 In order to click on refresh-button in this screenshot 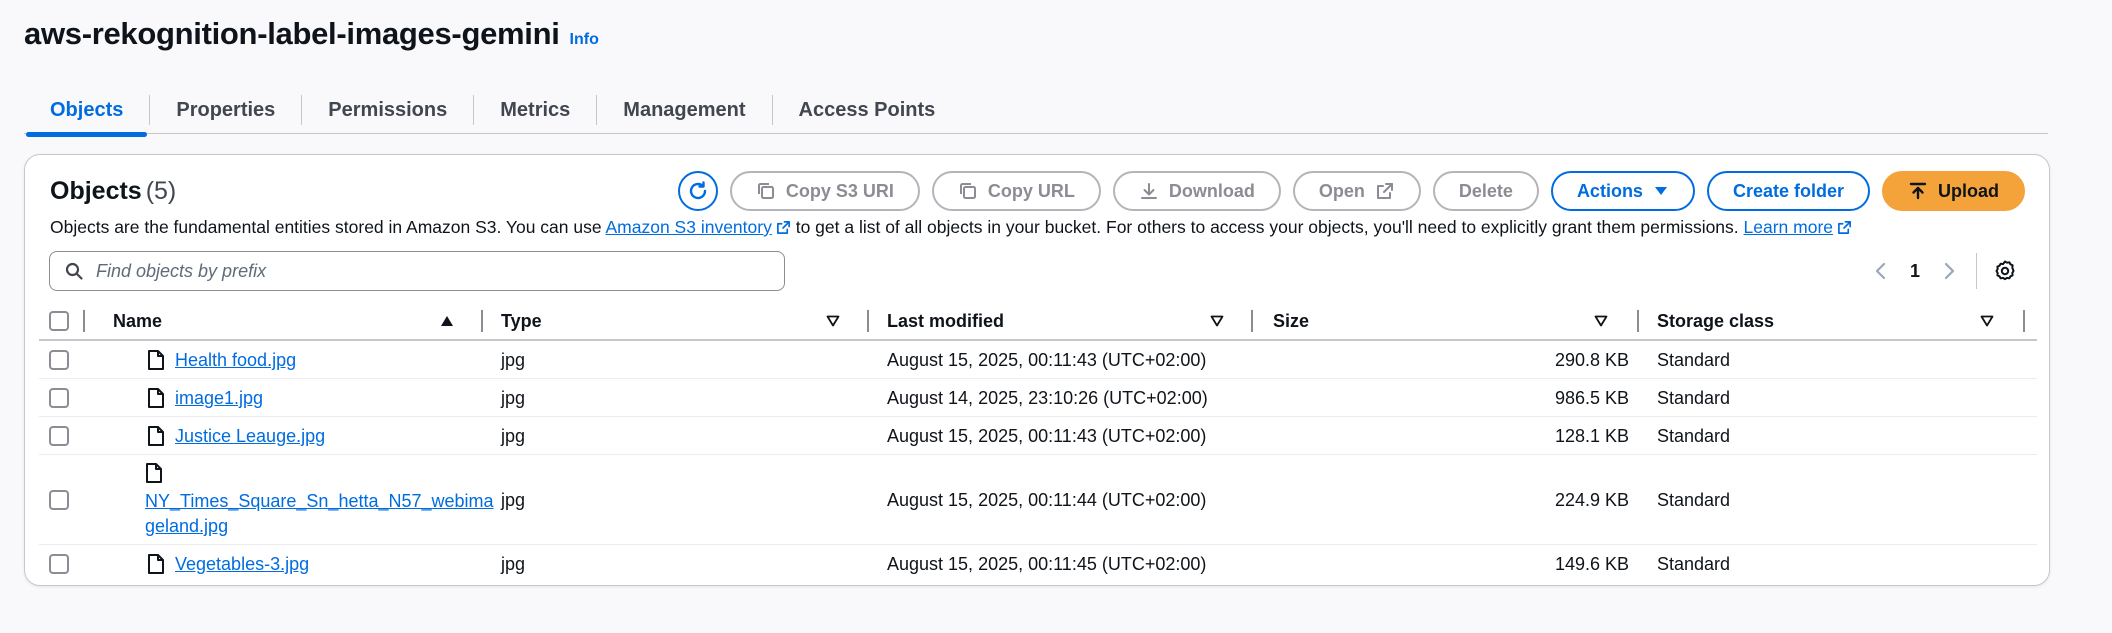, I will do `click(697, 191)`.